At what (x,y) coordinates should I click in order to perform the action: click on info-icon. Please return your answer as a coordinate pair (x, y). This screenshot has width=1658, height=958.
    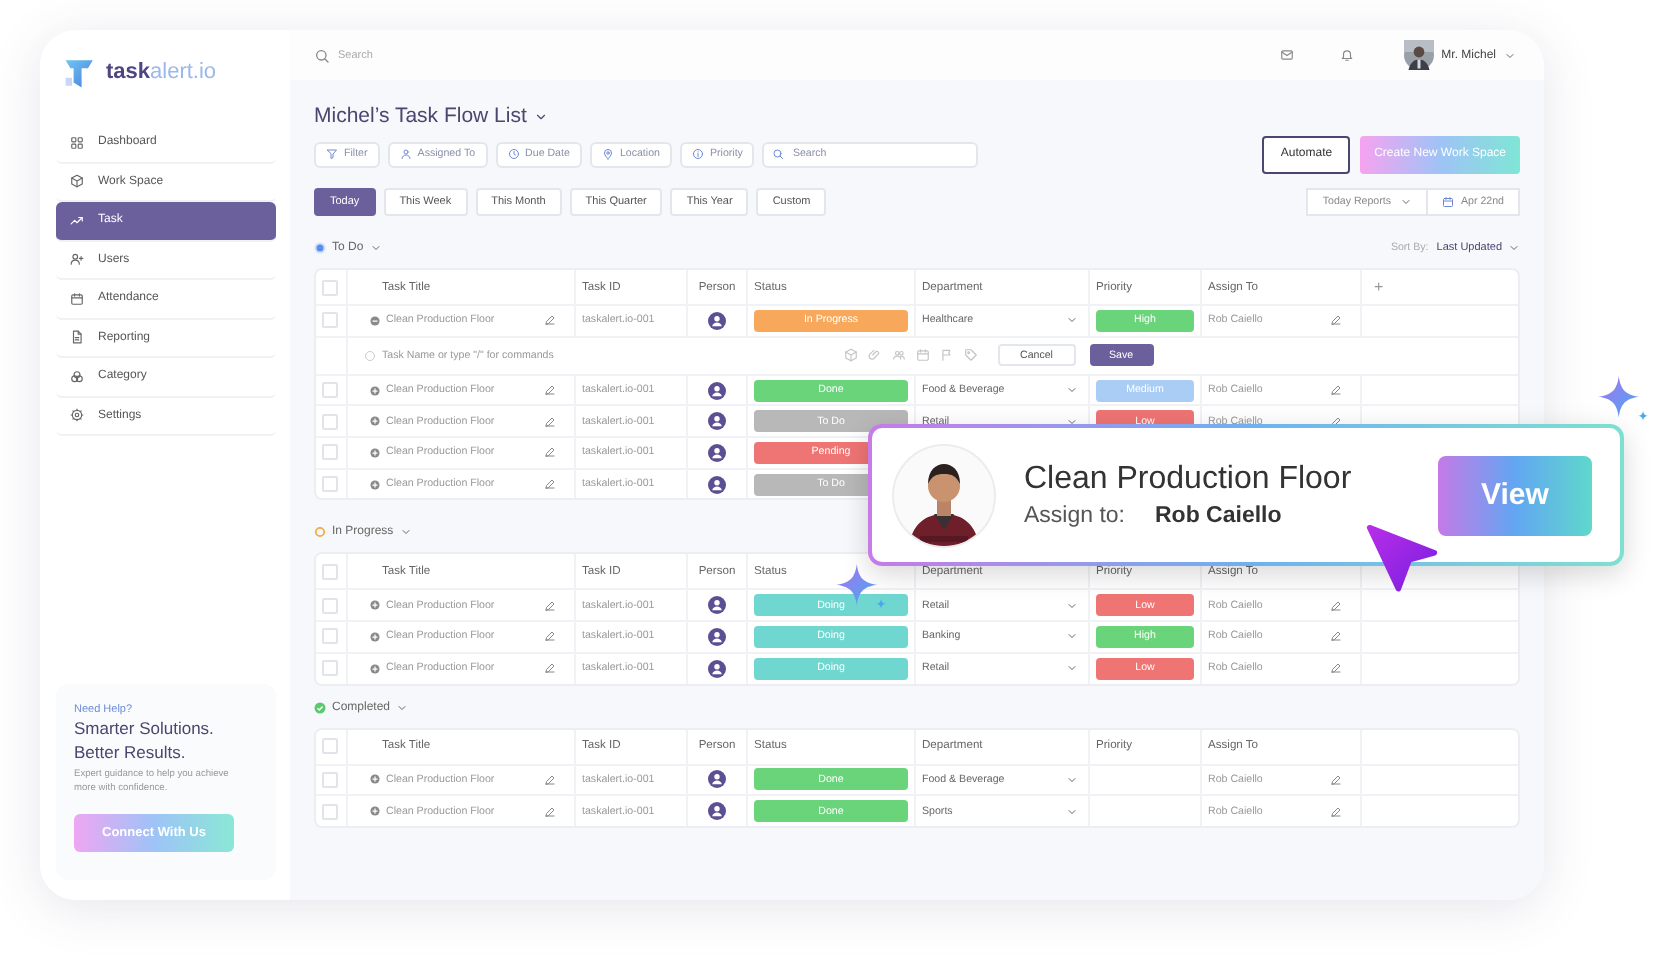
    Looking at the image, I should click on (697, 154).